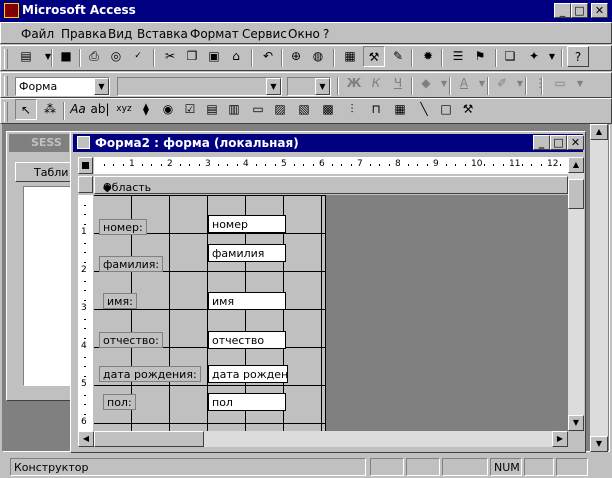 This screenshot has width=612, height=478. I want to click on field-list-icon: ▦, so click(350, 56).